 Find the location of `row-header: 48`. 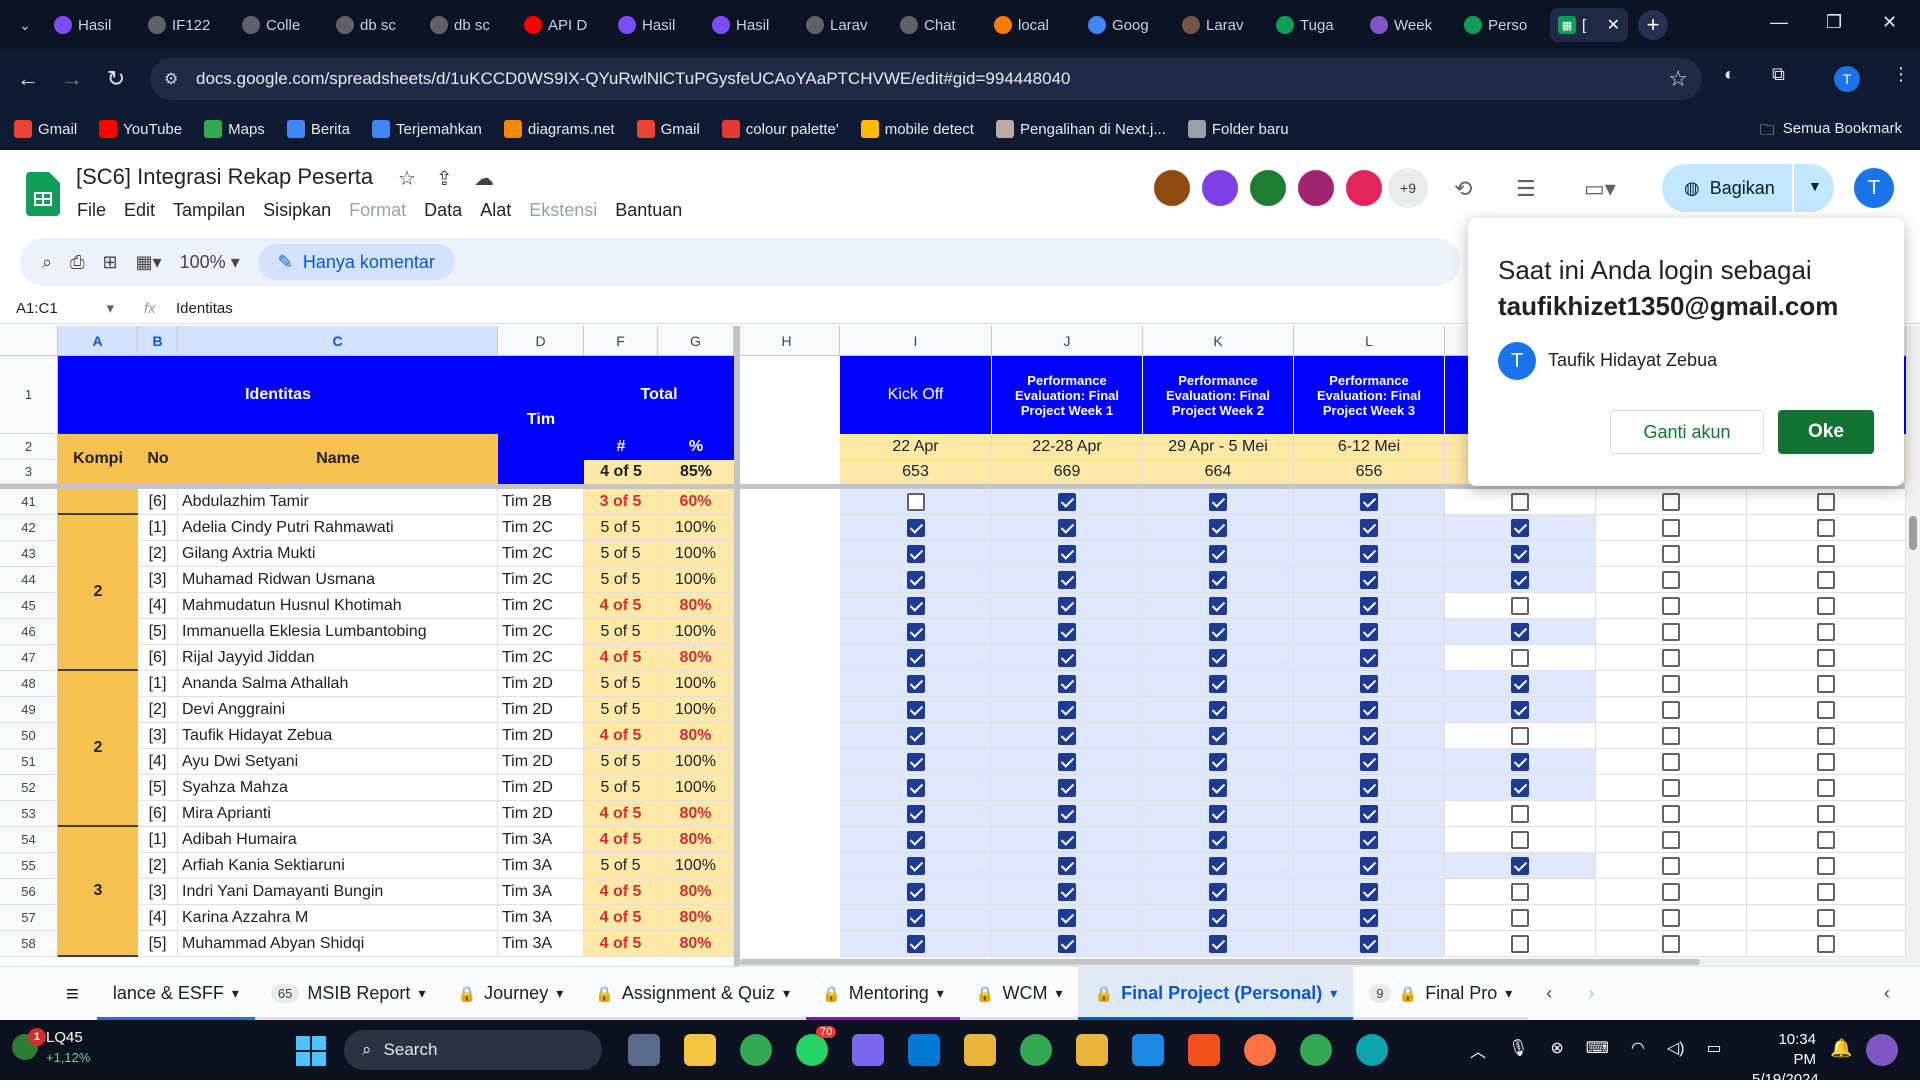

row-header: 48 is located at coordinates (29, 684).